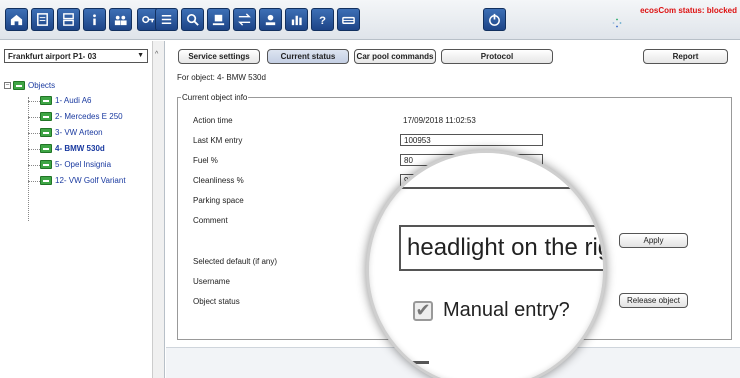  What do you see at coordinates (73, 100) in the screenshot?
I see `tree-item-label: 1- Audi A6` at bounding box center [73, 100].